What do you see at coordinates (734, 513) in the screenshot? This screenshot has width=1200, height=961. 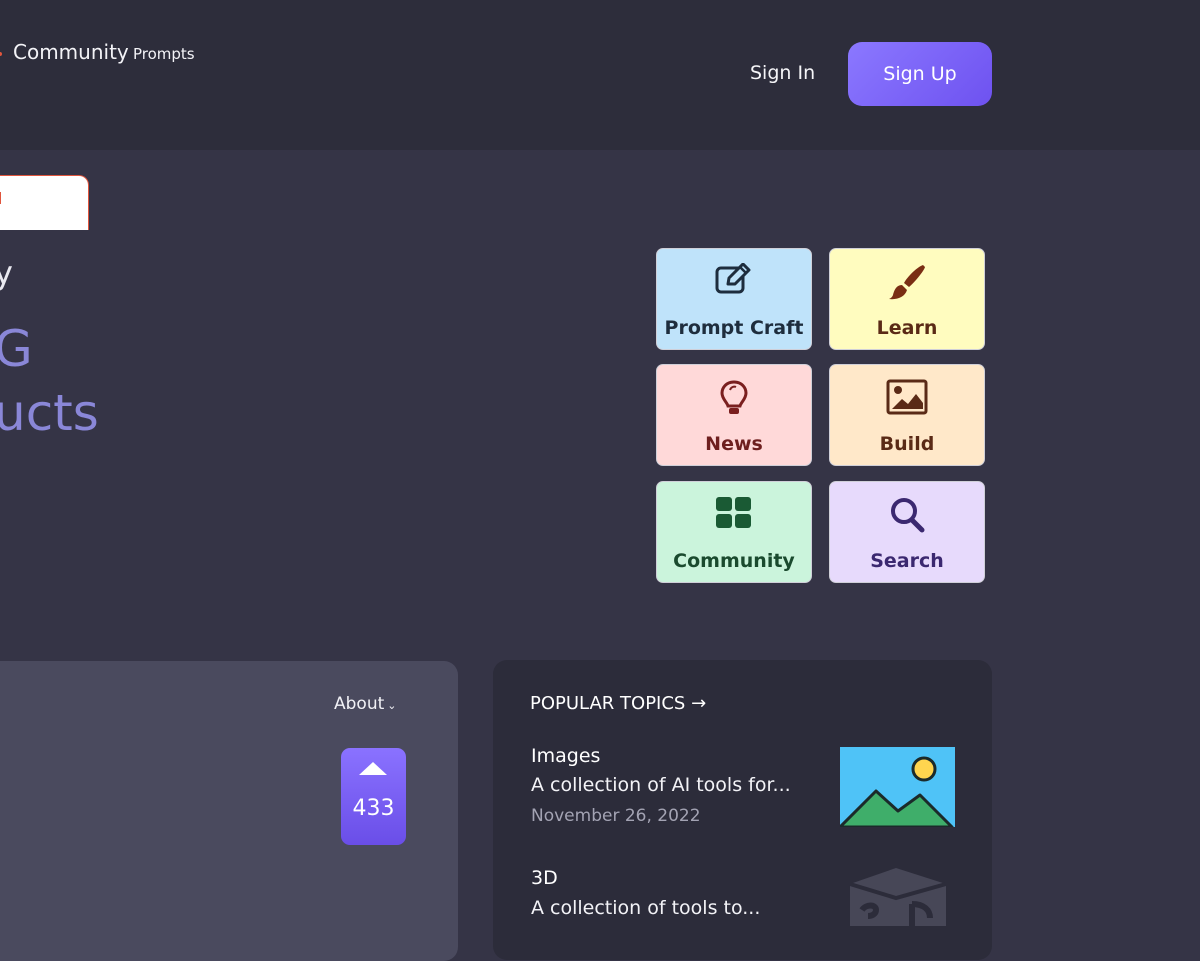 I see `grid-icon` at bounding box center [734, 513].